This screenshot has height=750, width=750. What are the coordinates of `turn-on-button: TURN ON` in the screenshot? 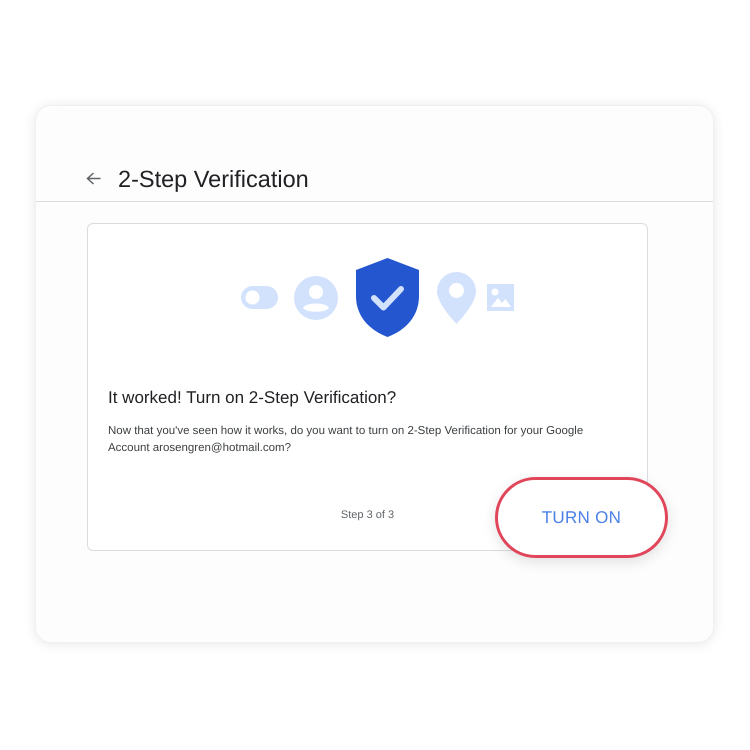 It's located at (581, 517).